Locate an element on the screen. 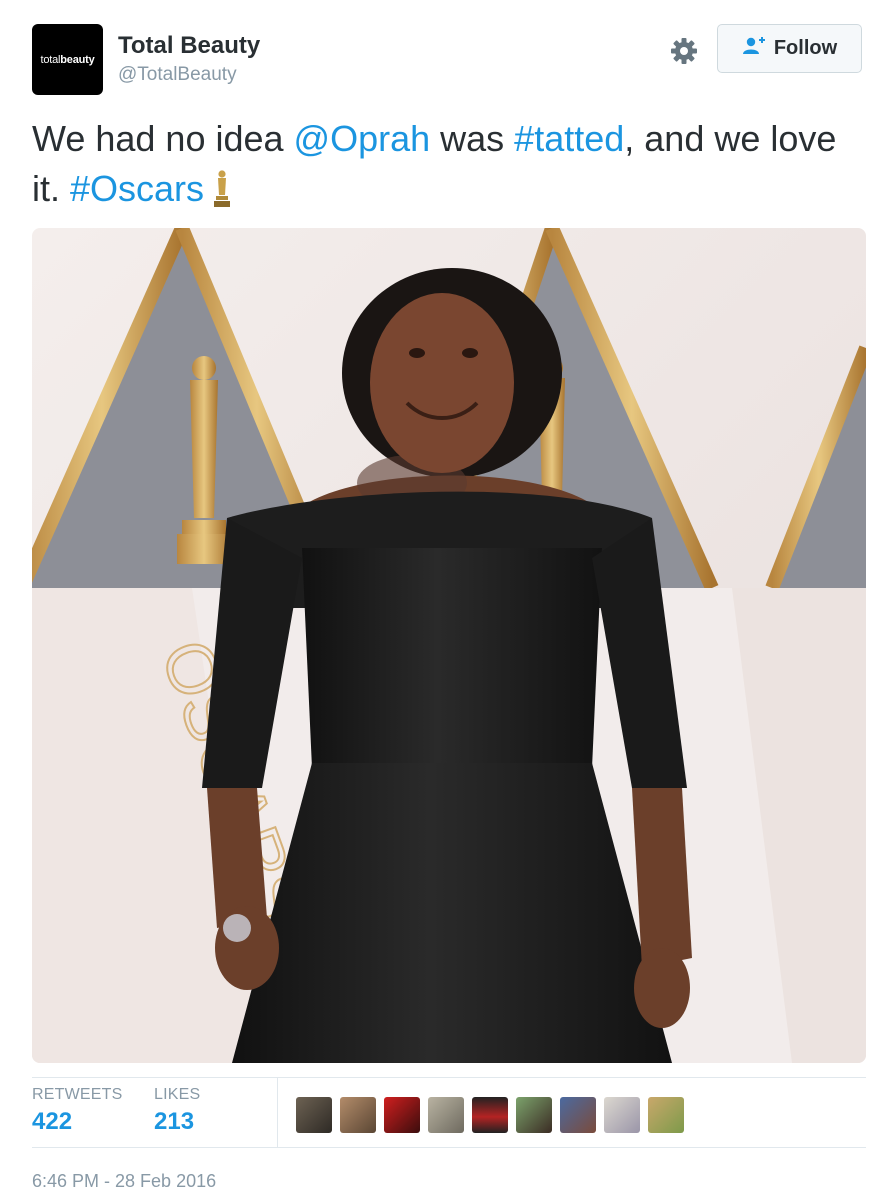 The width and height of the screenshot is (890, 1200). tweet-text-segment: was is located at coordinates (472, 138).